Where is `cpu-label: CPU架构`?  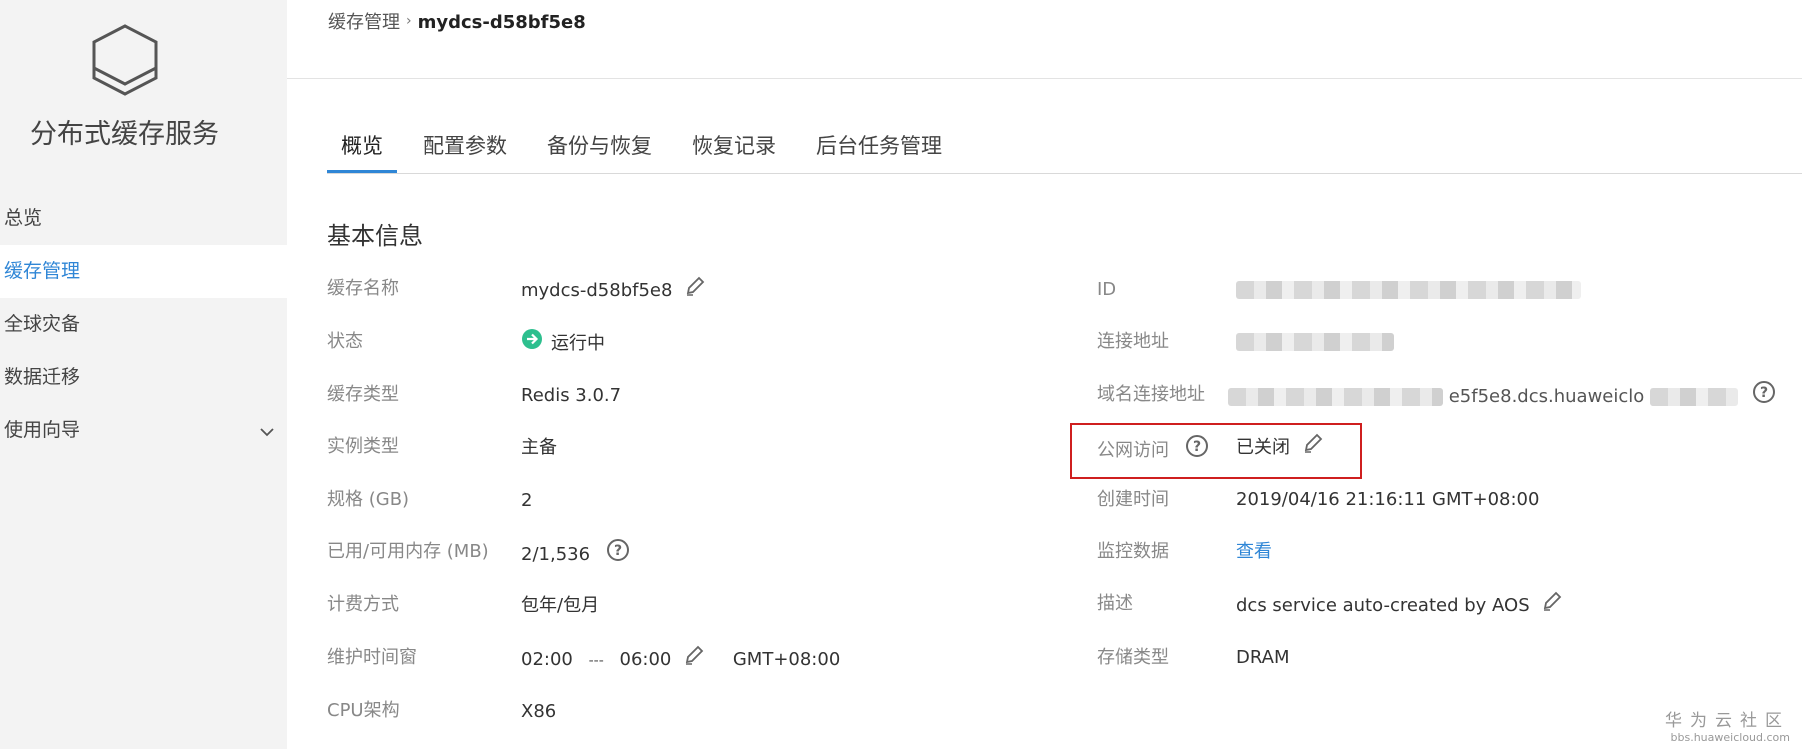
cpu-label: CPU架构 is located at coordinates (363, 710).